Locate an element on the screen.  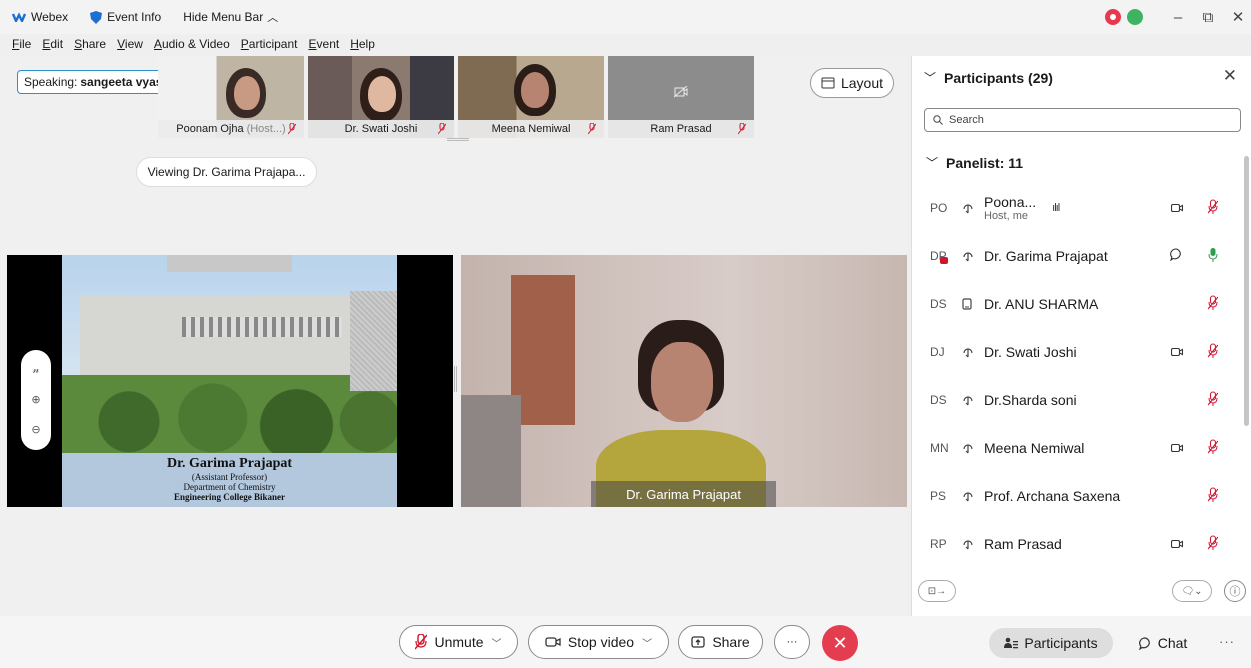
thumbnail-caption: Meena Nemiwal is located at coordinates (531, 129).